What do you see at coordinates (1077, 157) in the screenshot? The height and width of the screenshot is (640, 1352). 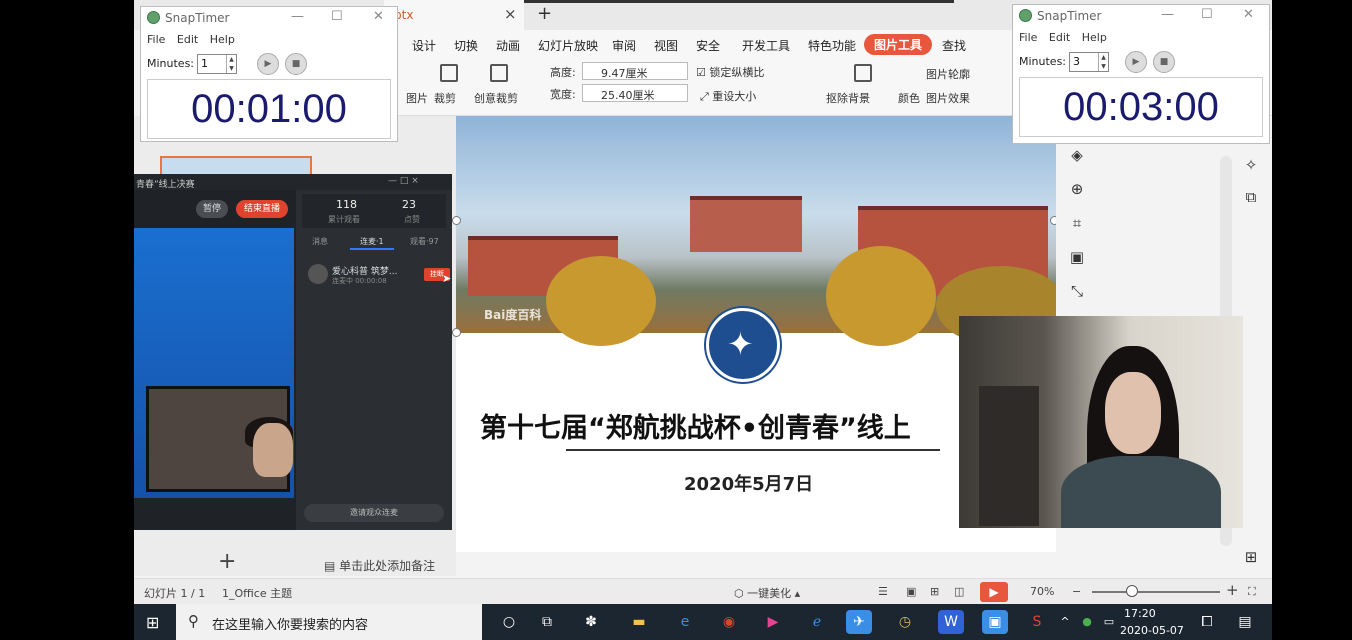 I see `layers-icon: ◈` at bounding box center [1077, 157].